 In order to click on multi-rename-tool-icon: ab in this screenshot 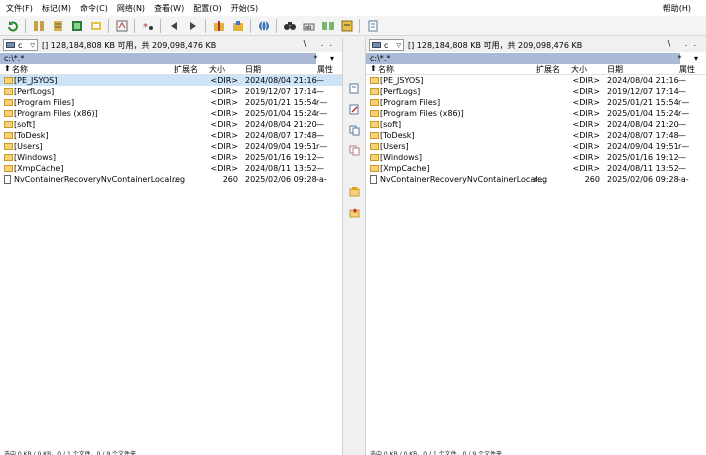, I will do `click(308, 25)`.